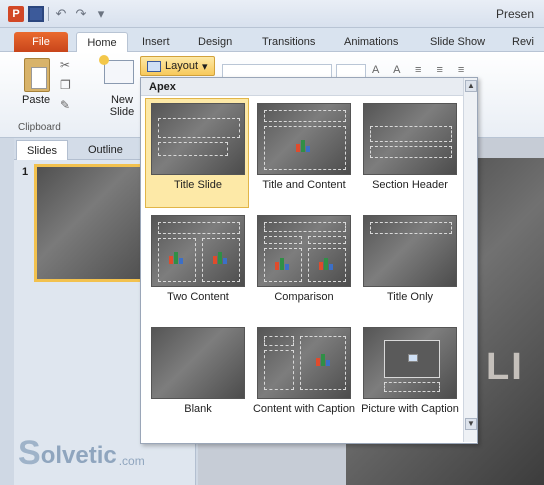  I want to click on watermark-suffix: .com, so click(131, 461).